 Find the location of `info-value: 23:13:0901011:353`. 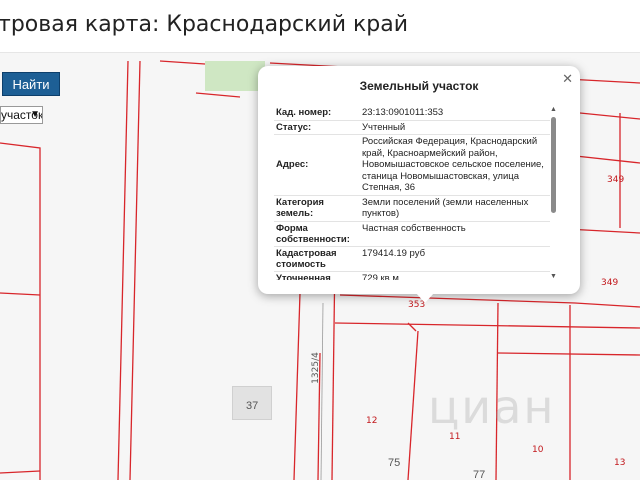

info-value: 23:13:0901011:353 is located at coordinates (403, 112).